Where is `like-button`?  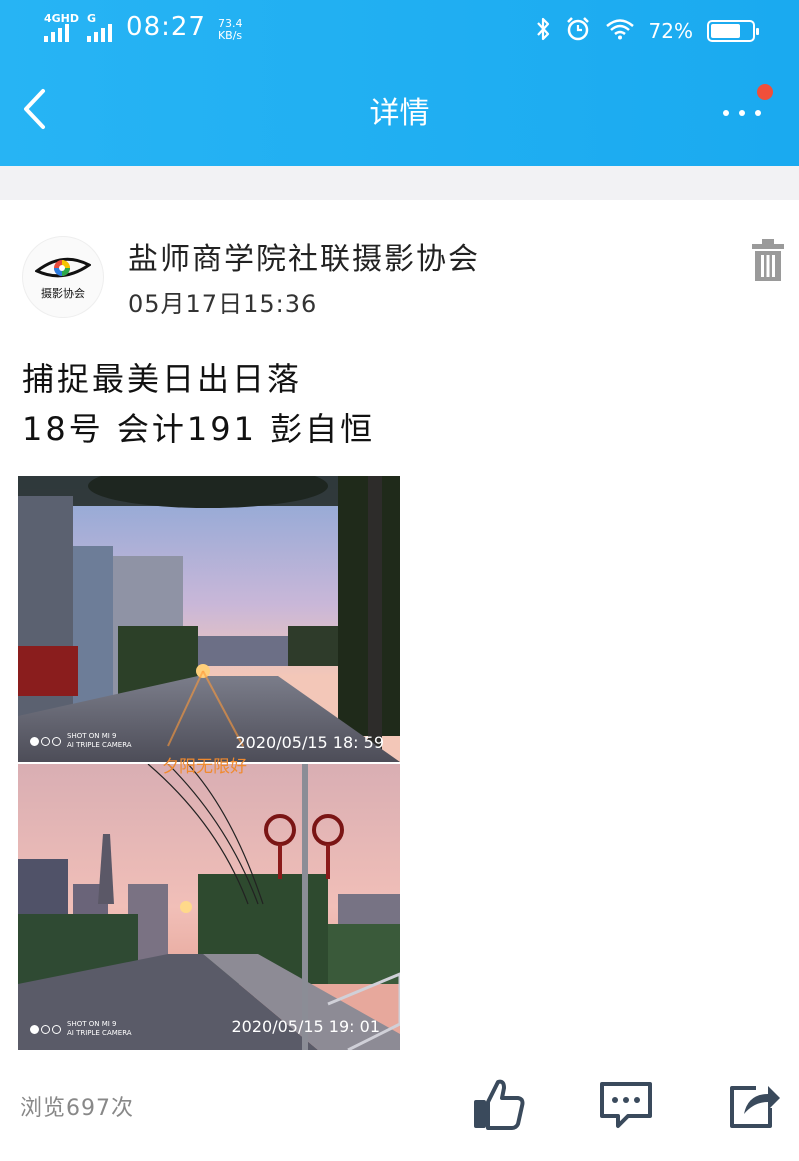
like-button is located at coordinates (498, 1104).